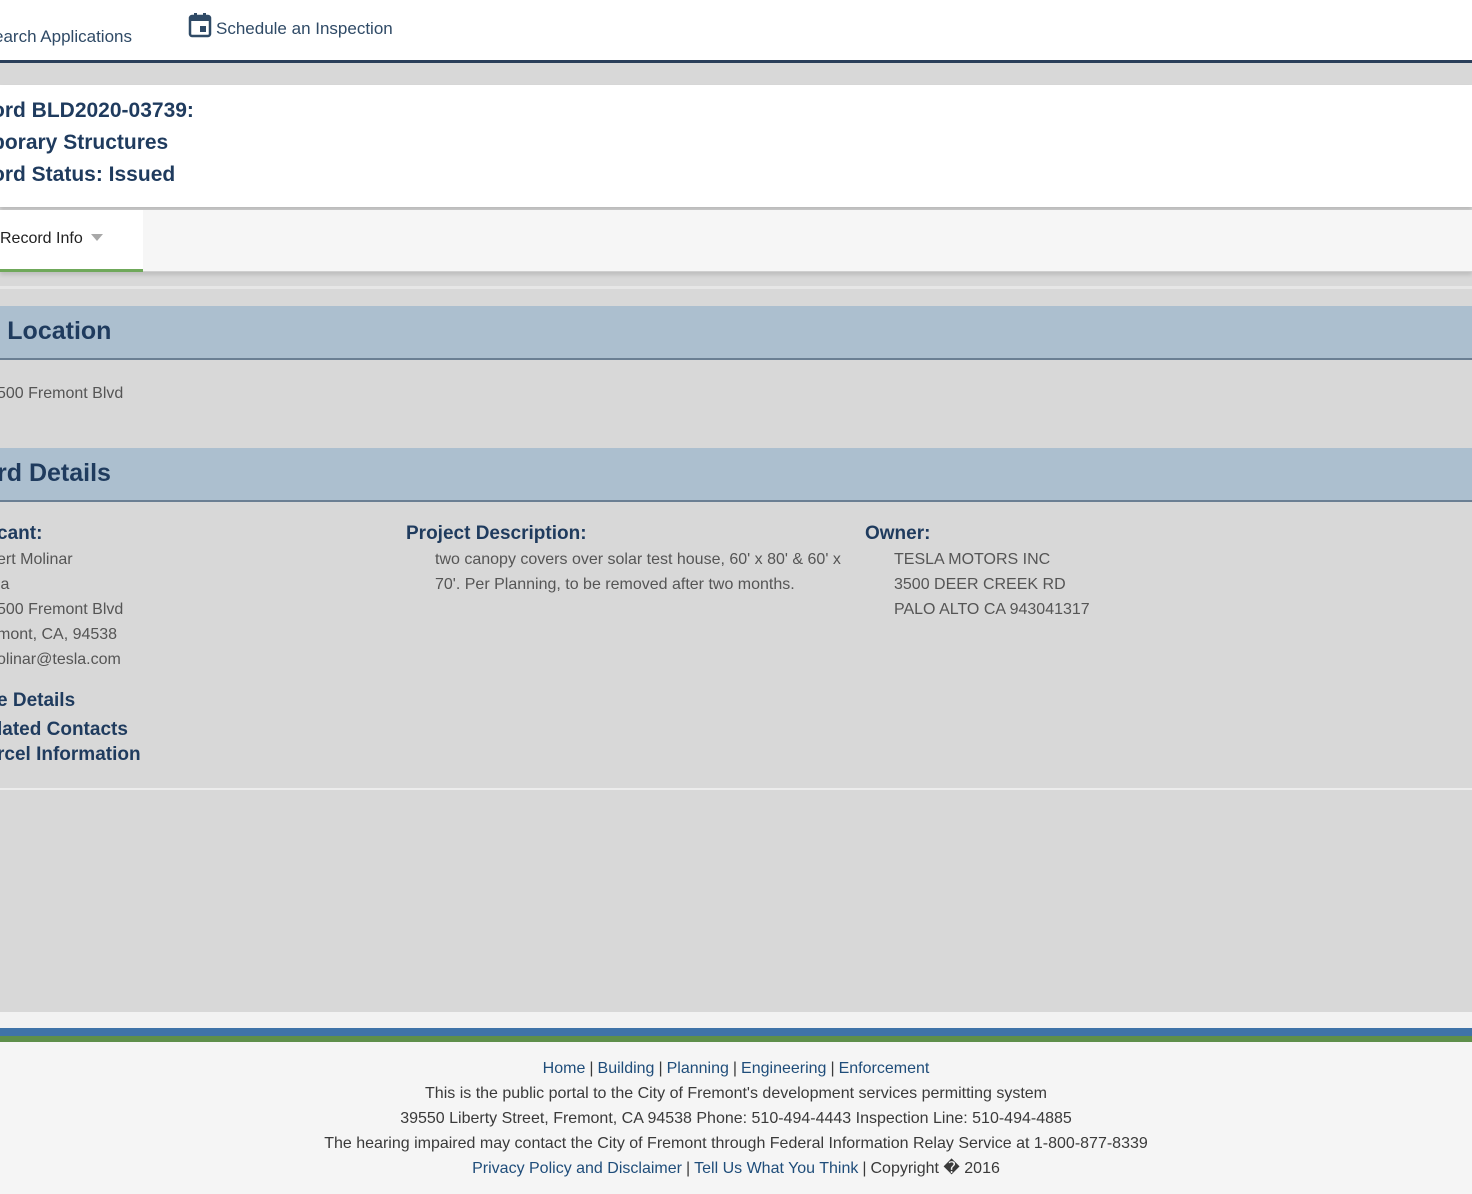  What do you see at coordinates (736, 1020) in the screenshot?
I see `footer-top-strip` at bounding box center [736, 1020].